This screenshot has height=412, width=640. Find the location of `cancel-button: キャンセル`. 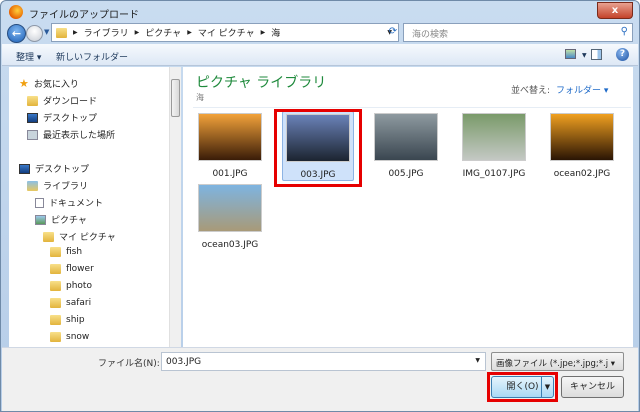

cancel-button: キャンセル is located at coordinates (592, 387).